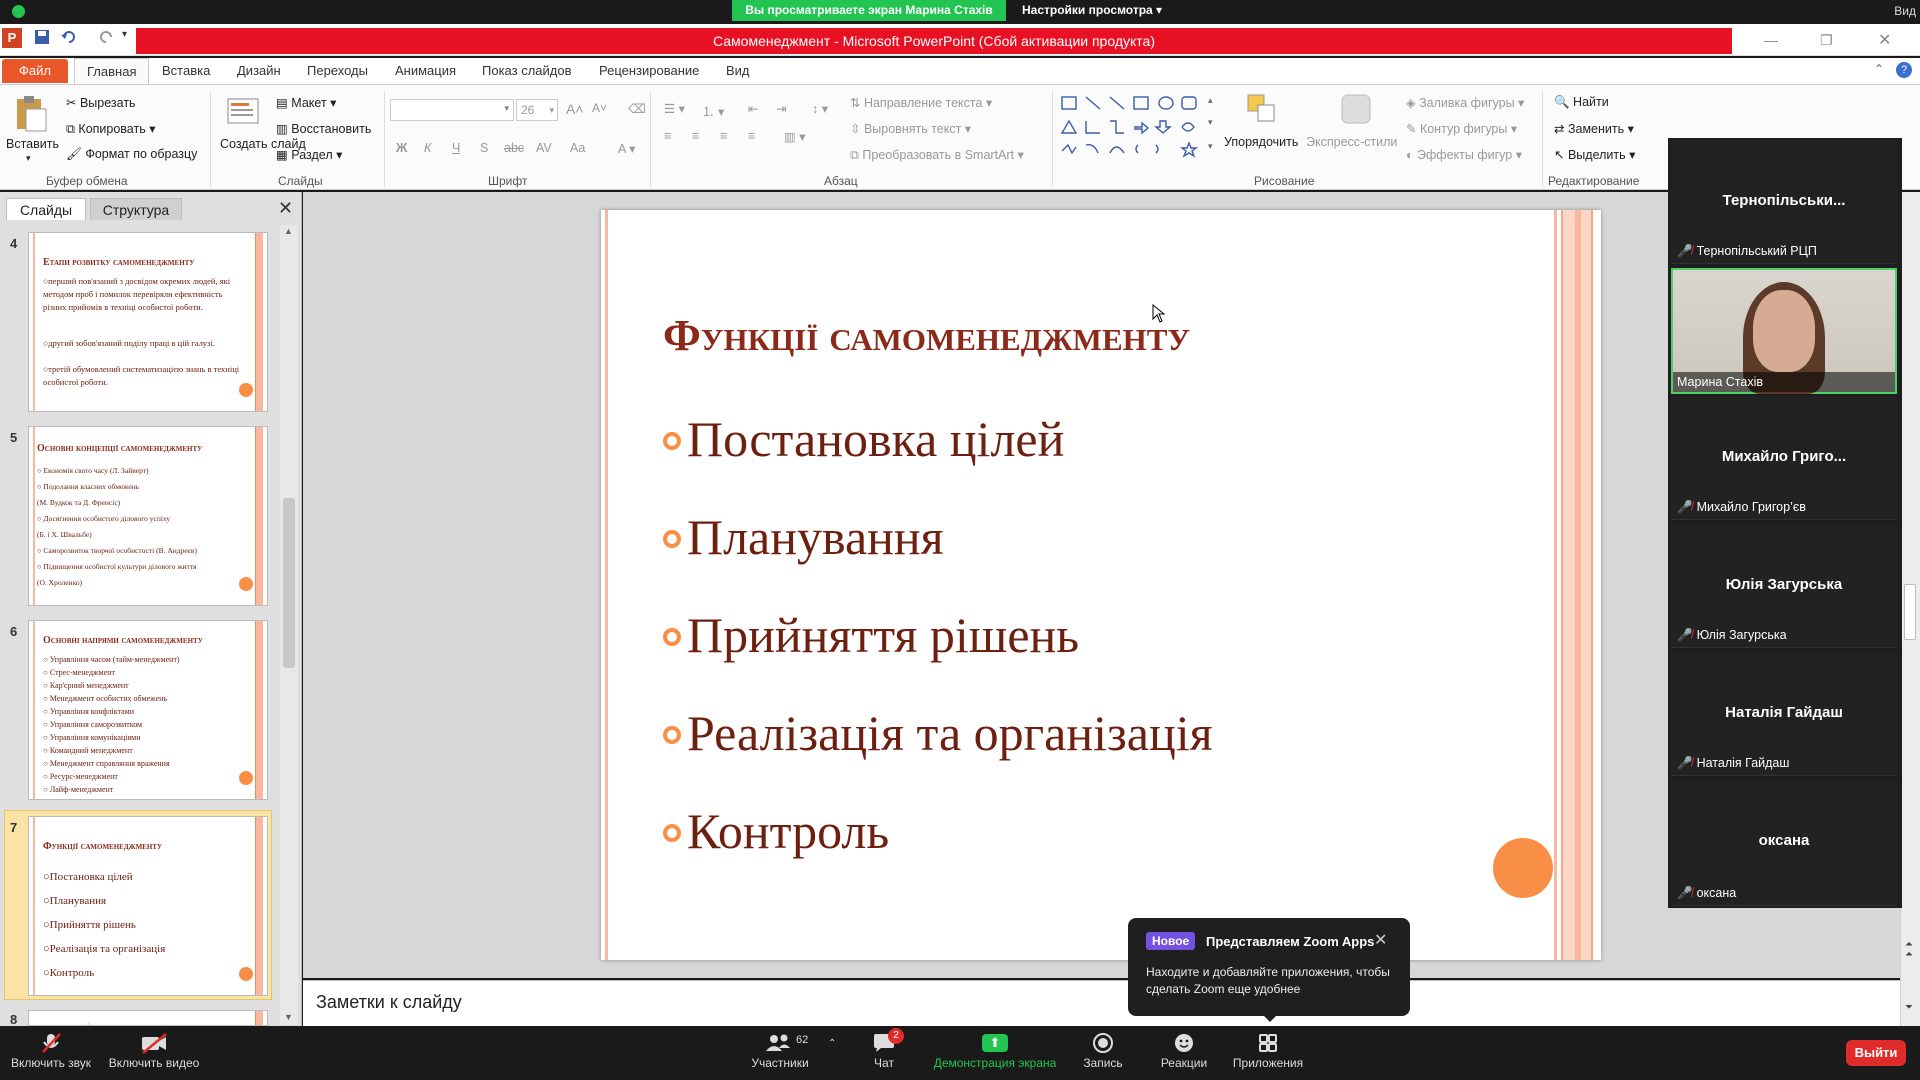 Image resolution: width=1920 pixels, height=1080 pixels. What do you see at coordinates (738, 71) in the screenshot?
I see `tab-view: Вид` at bounding box center [738, 71].